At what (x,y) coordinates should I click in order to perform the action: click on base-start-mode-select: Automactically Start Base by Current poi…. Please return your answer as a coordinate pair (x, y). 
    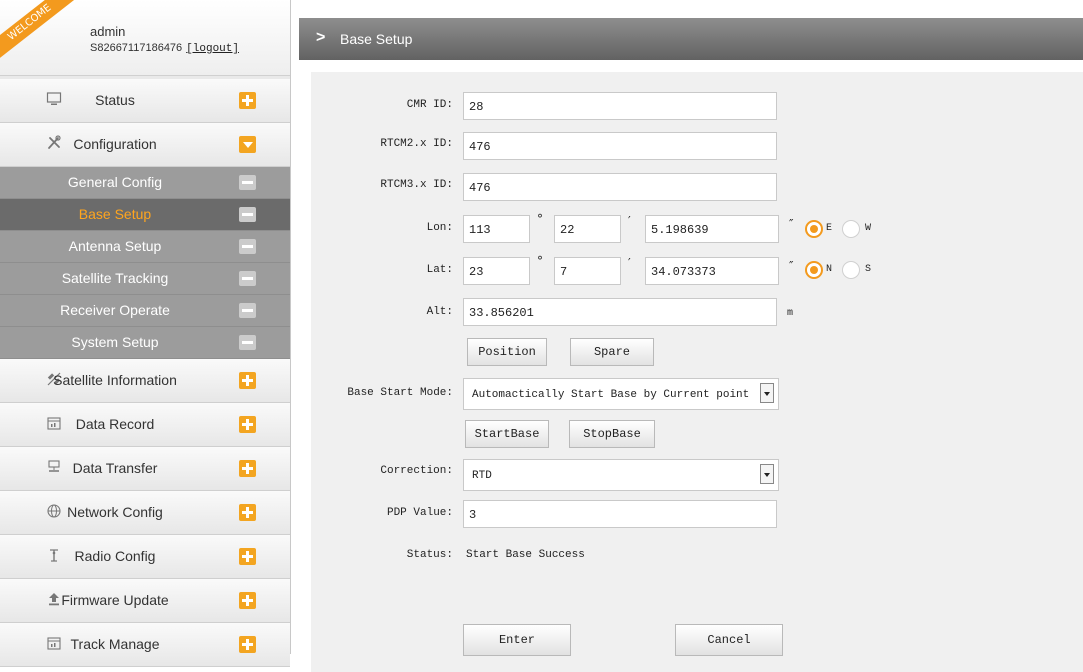
    Looking at the image, I should click on (621, 394).